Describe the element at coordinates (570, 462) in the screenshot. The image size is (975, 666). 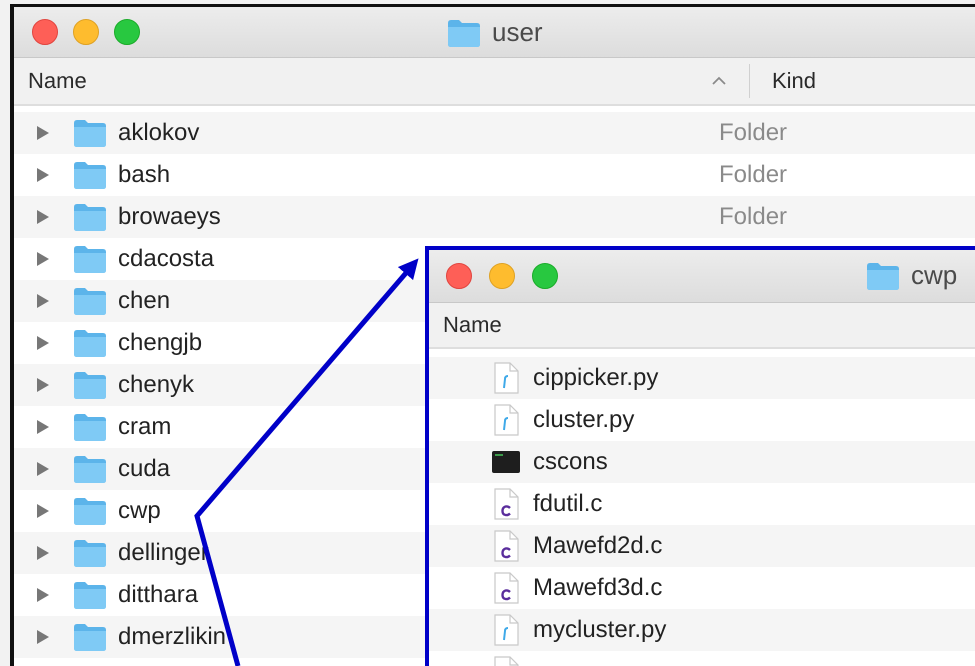
I see `file-name: cscons` at that location.